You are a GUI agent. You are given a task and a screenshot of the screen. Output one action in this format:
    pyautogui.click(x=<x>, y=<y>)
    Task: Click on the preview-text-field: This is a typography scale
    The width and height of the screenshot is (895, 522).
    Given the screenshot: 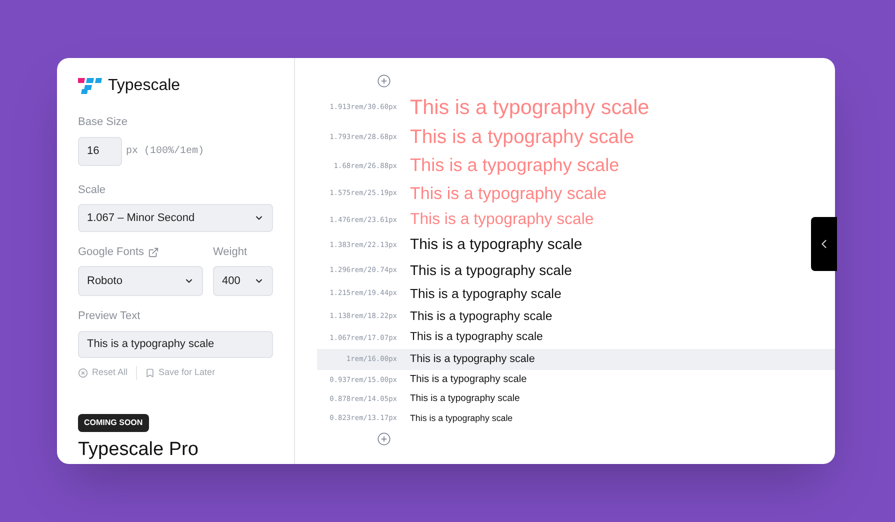 What is the action you would take?
    pyautogui.click(x=175, y=344)
    